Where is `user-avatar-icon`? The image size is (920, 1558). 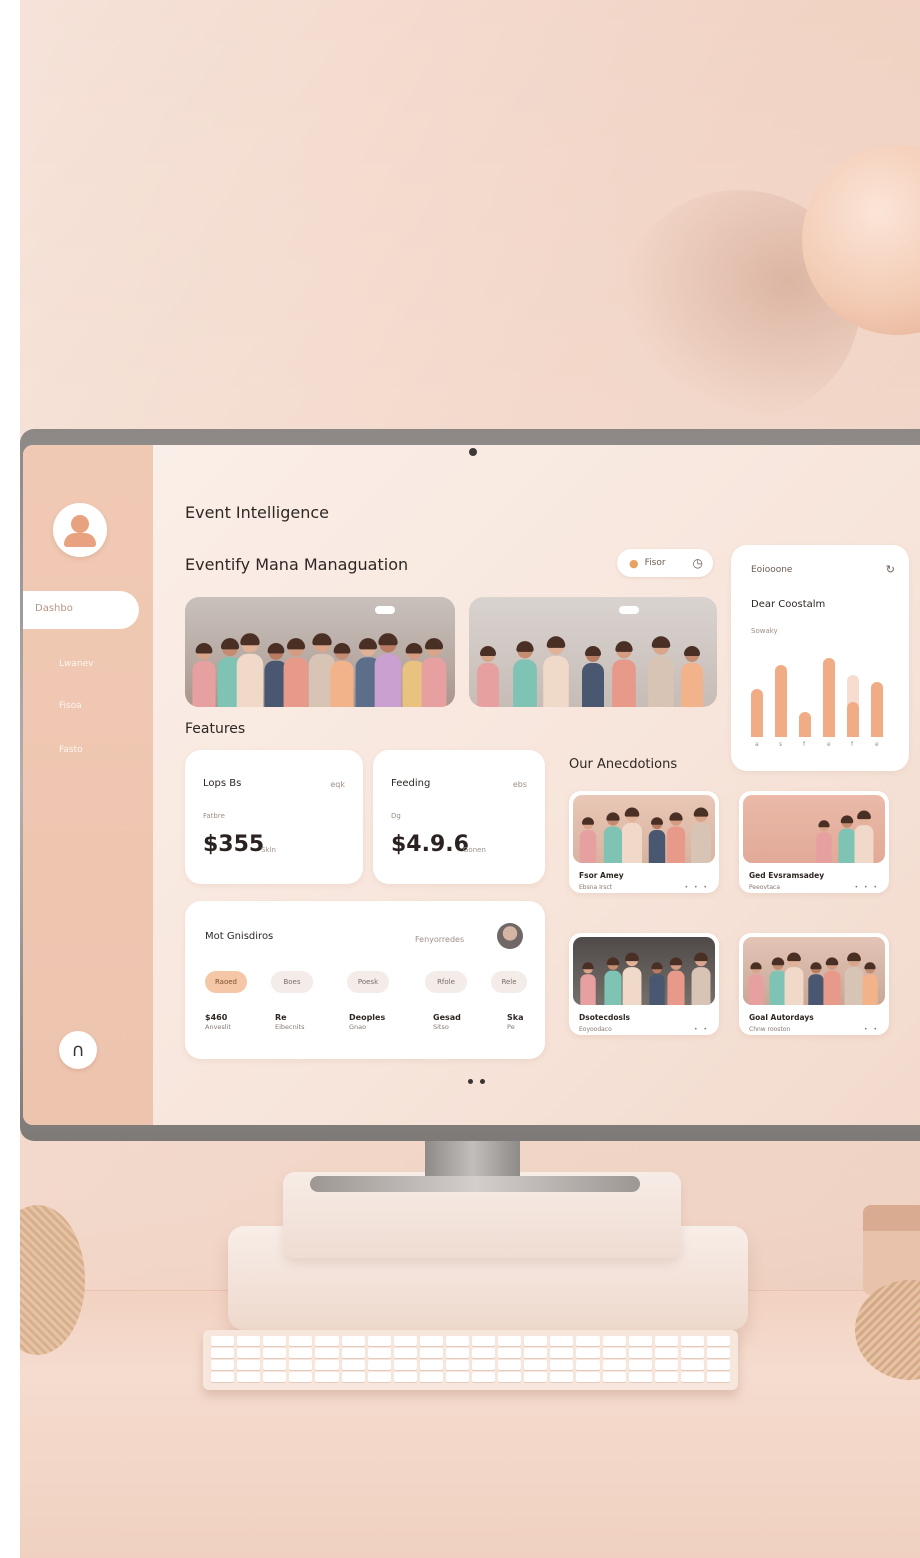 user-avatar-icon is located at coordinates (80, 530).